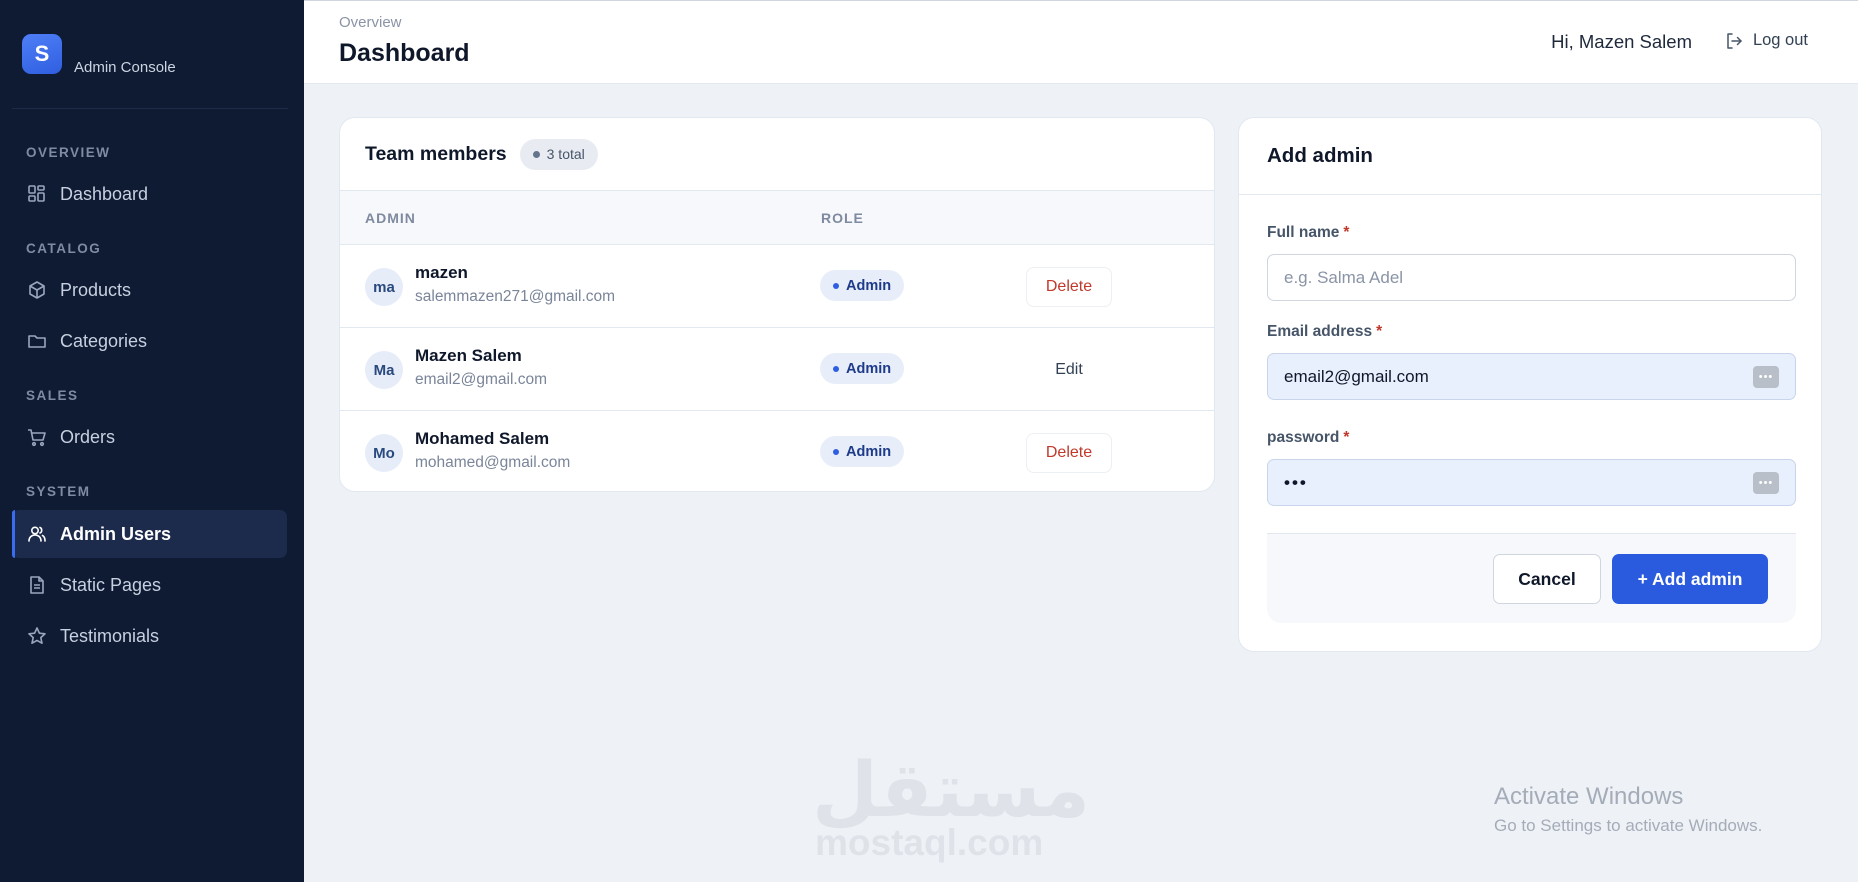 Image resolution: width=1858 pixels, height=882 pixels. Describe the element at coordinates (149, 437) in the screenshot. I see `sidebar-item-orders: Orders` at that location.